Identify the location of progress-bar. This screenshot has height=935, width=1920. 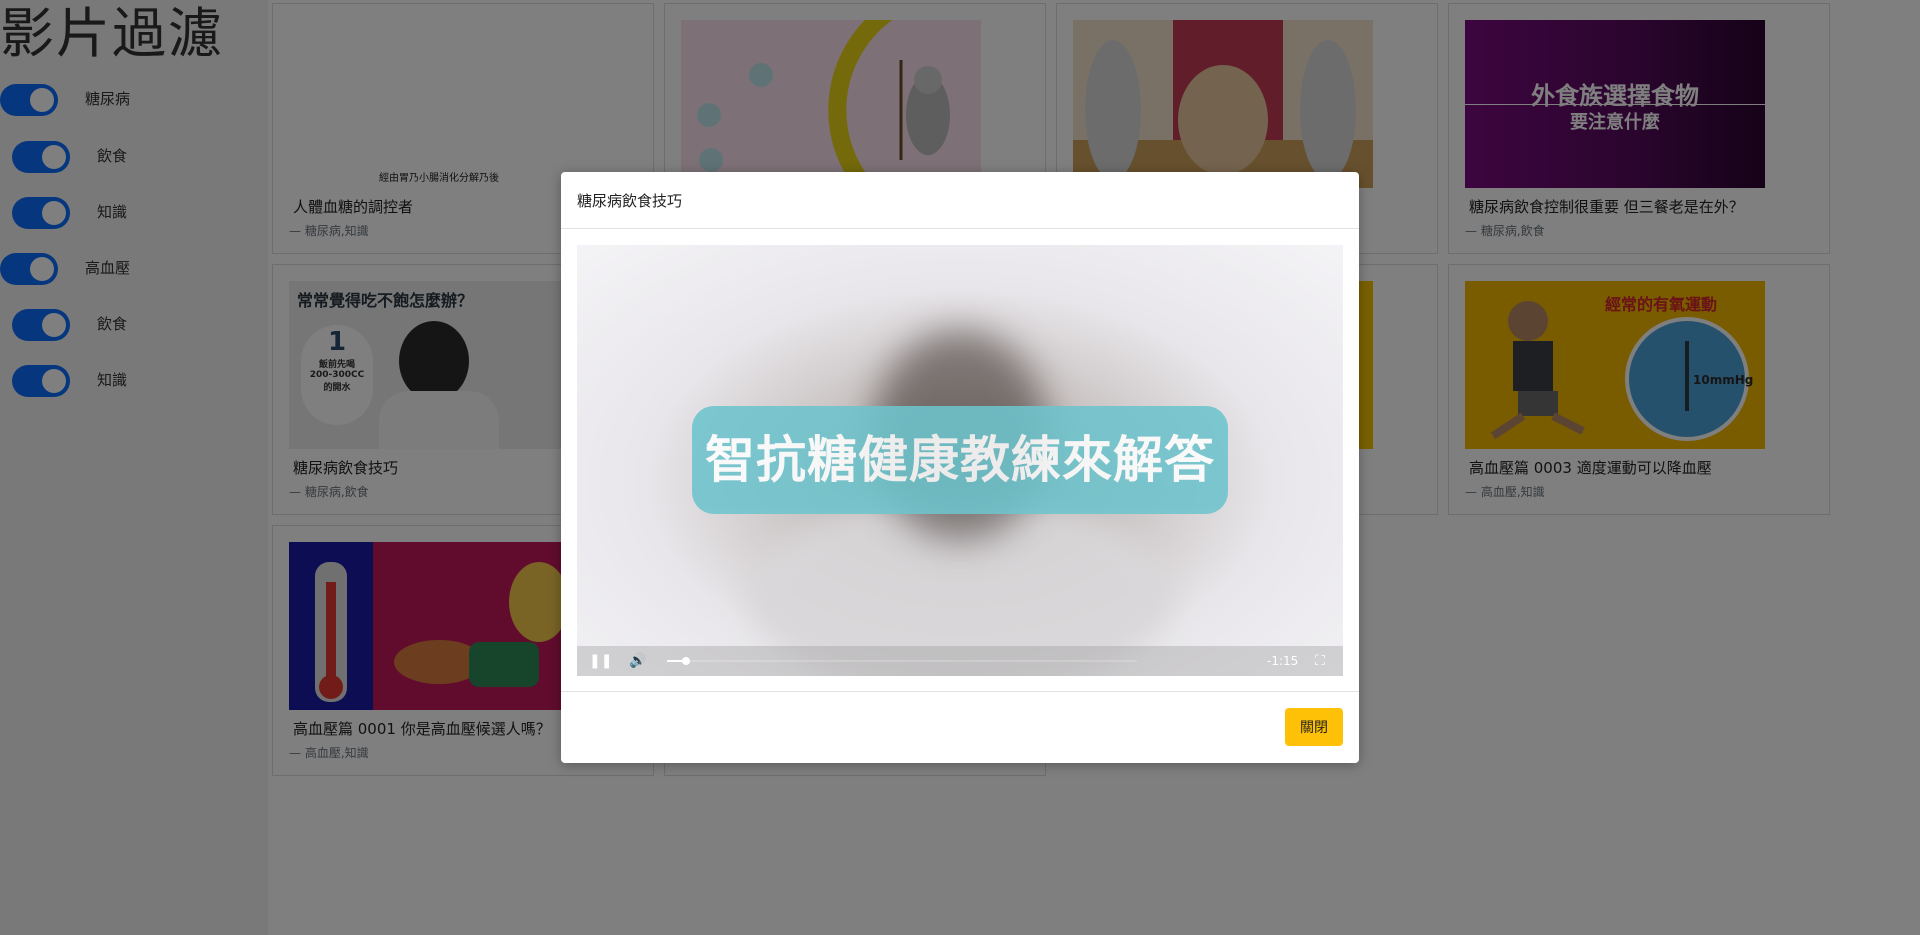
(902, 661).